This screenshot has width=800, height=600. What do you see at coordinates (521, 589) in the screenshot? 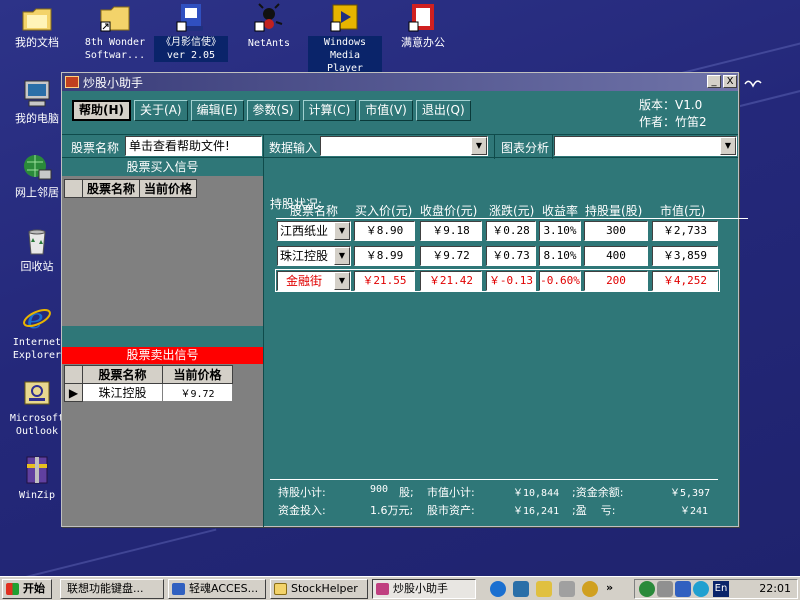
I see `desktop-quicklaunch-icon` at bounding box center [521, 589].